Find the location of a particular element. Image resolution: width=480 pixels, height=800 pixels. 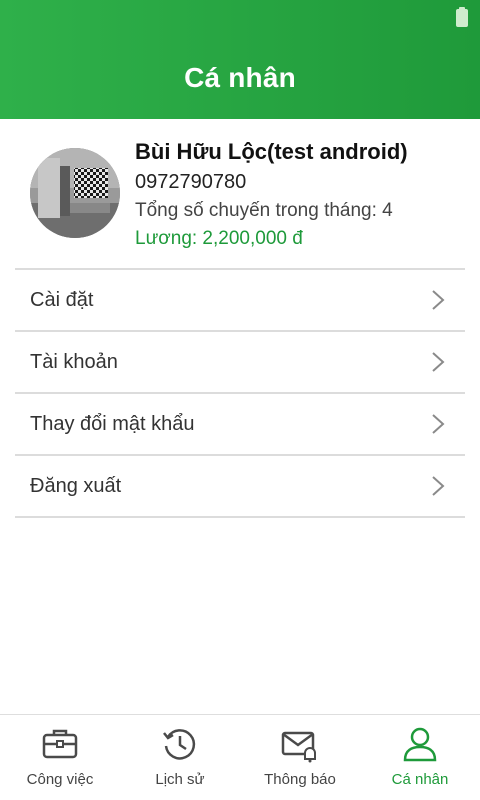

avatar is located at coordinates (75, 193).